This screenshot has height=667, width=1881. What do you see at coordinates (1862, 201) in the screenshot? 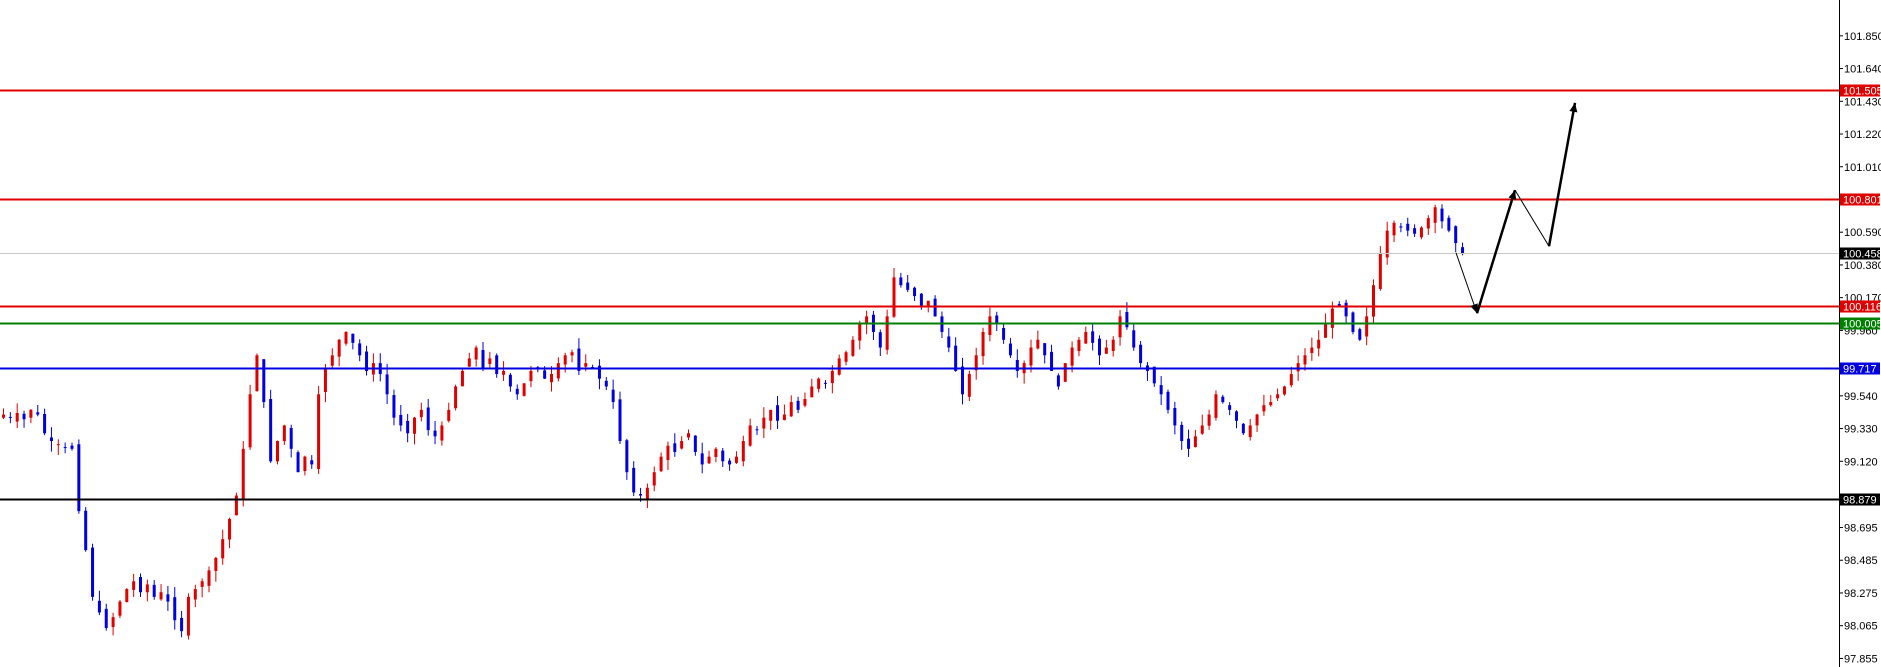
I see `level-label: 100.801` at bounding box center [1862, 201].